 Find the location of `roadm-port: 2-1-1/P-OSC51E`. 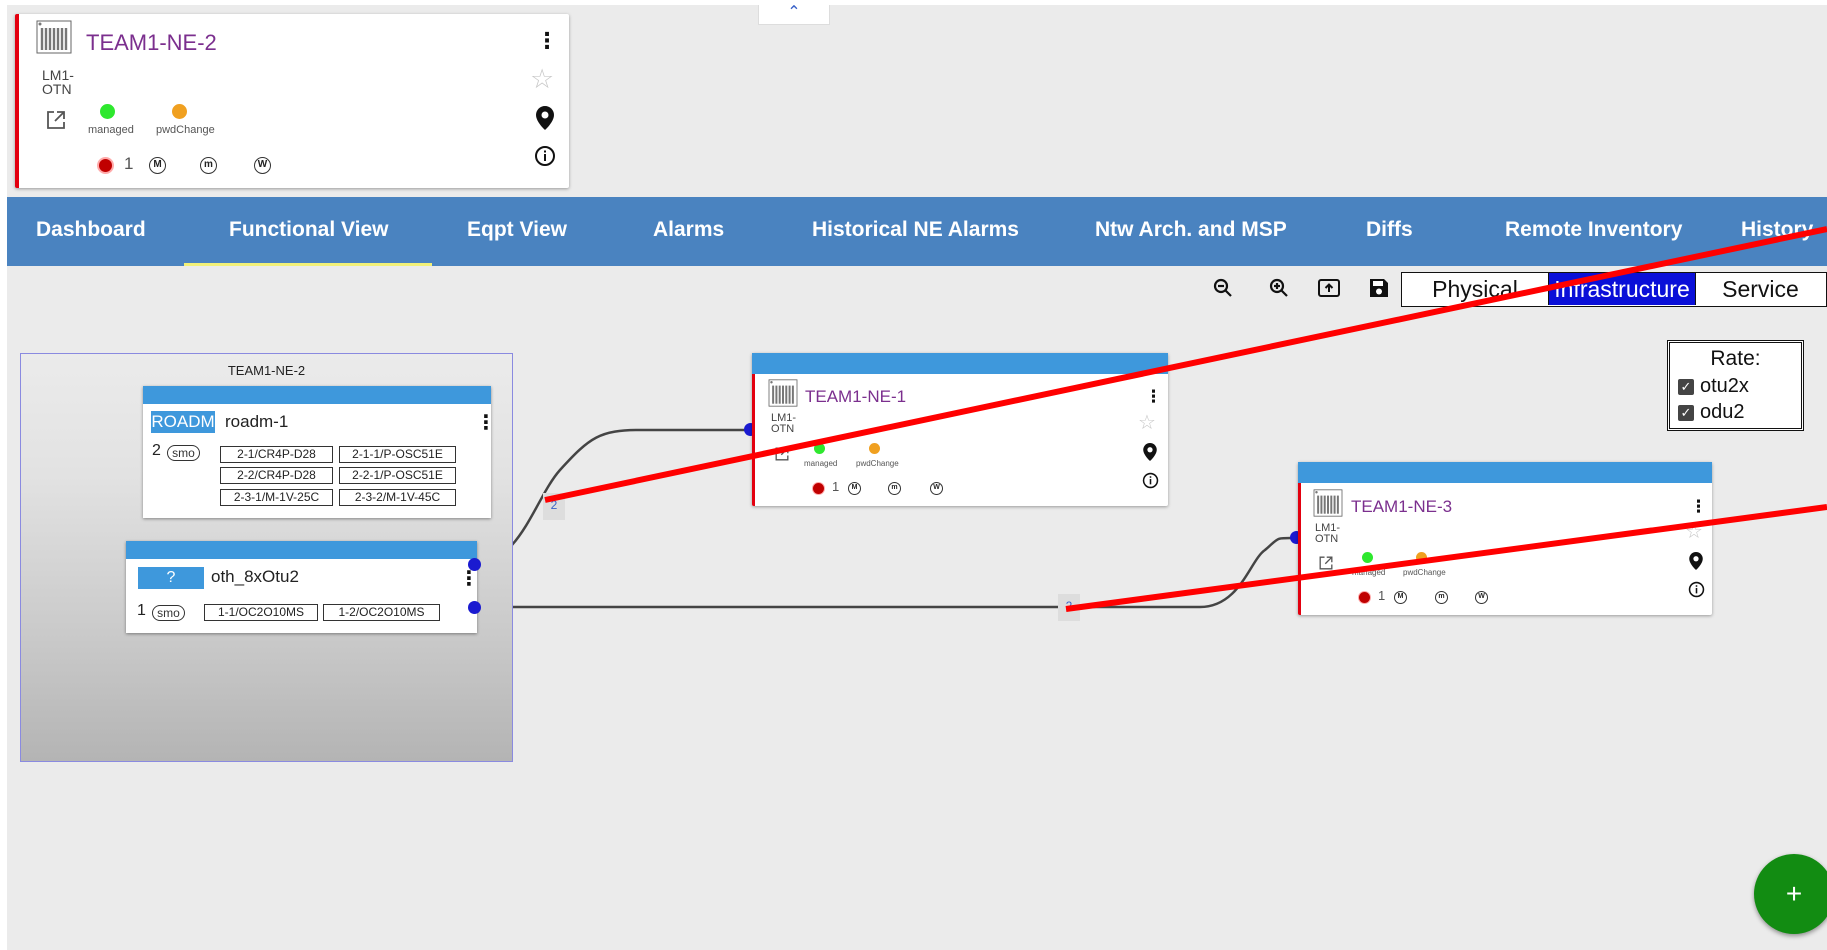

roadm-port: 2-1-1/P-OSC51E is located at coordinates (397, 454).